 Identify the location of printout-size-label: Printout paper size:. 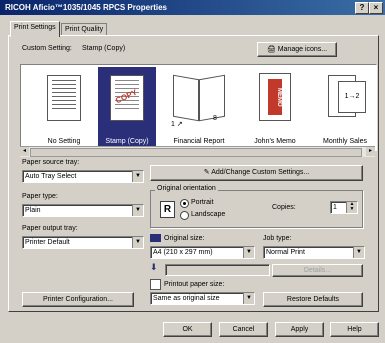
(194, 284).